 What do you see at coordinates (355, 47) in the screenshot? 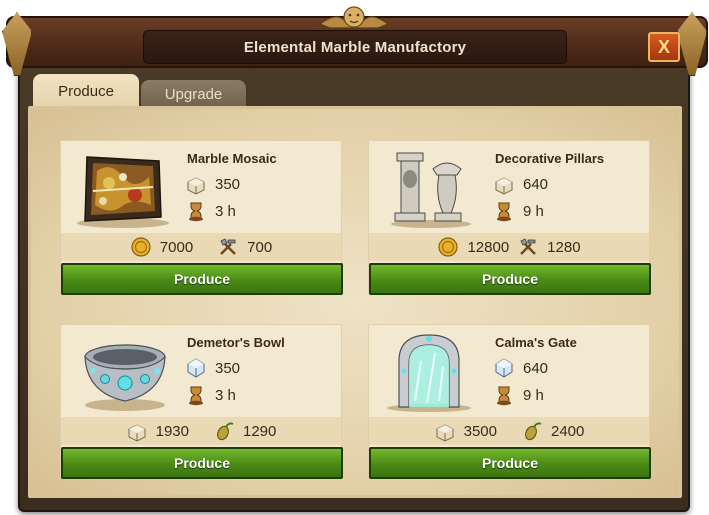
I see `window-title: Elemental Marble Manufactory` at bounding box center [355, 47].